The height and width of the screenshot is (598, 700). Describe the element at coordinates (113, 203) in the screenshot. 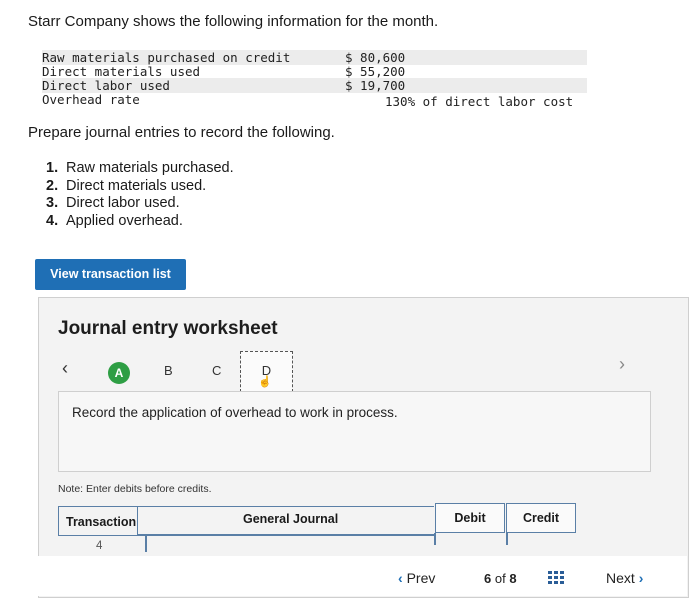

I see `list-item: 3. Direct labor used.` at that location.